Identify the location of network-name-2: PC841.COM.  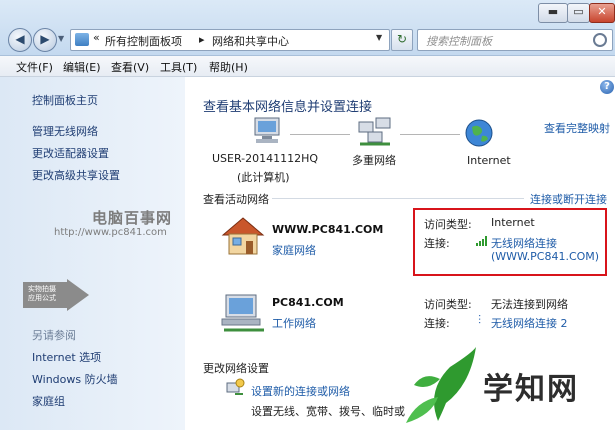
(308, 302).